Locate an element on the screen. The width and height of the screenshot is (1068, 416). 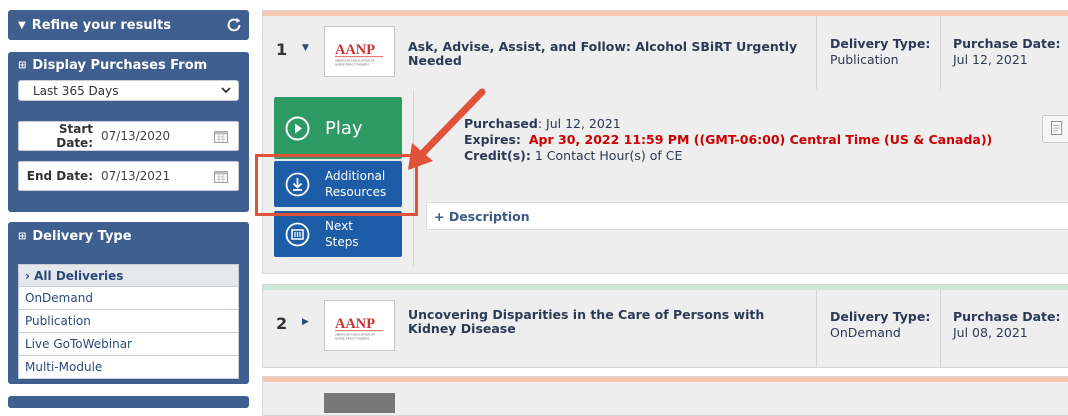
next-steps-label: Next Steps is located at coordinates (342, 234).